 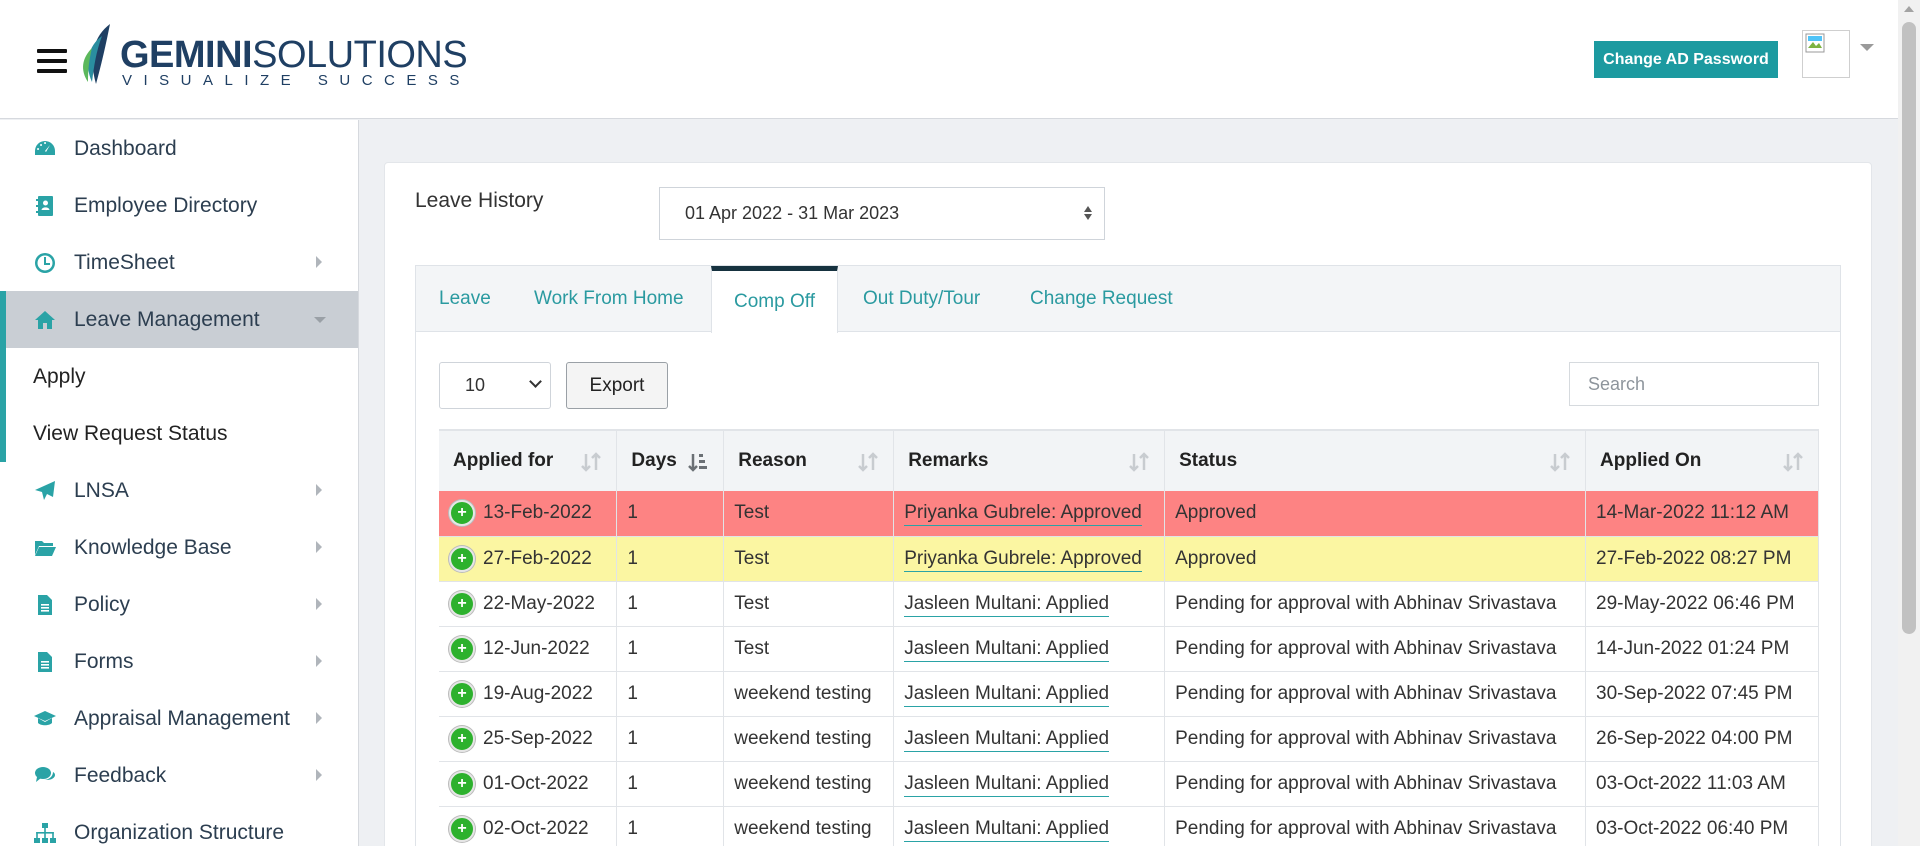 I want to click on company-logo: GEMINISOLUTIONS VISUALIZE SUCCESS, so click(x=274, y=57).